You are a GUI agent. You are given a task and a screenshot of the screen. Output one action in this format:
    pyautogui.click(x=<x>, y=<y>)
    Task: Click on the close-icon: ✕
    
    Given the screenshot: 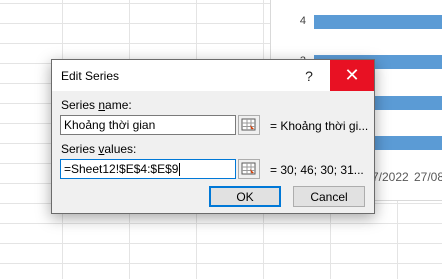 What is the action you would take?
    pyautogui.click(x=352, y=75)
    